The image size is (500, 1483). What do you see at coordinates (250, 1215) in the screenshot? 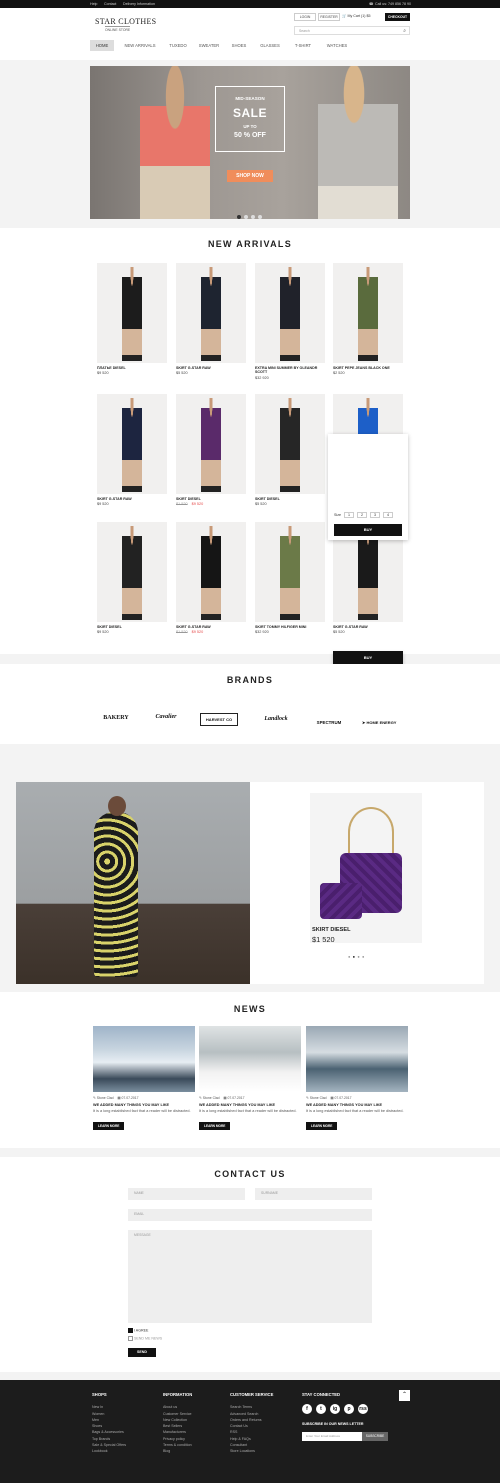
I see `email-field: EMAIL` at bounding box center [250, 1215].